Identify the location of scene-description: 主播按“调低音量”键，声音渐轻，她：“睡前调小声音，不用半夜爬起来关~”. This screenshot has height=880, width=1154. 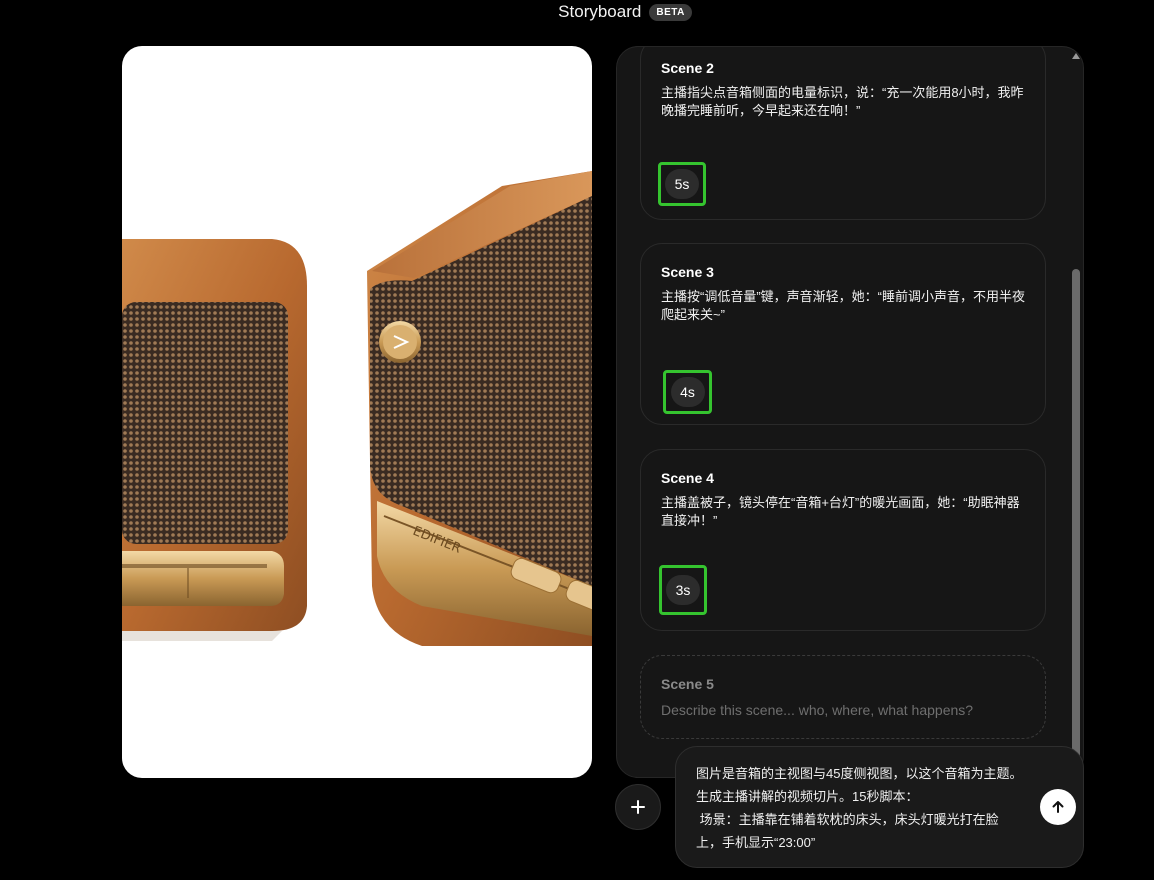
(846, 306).